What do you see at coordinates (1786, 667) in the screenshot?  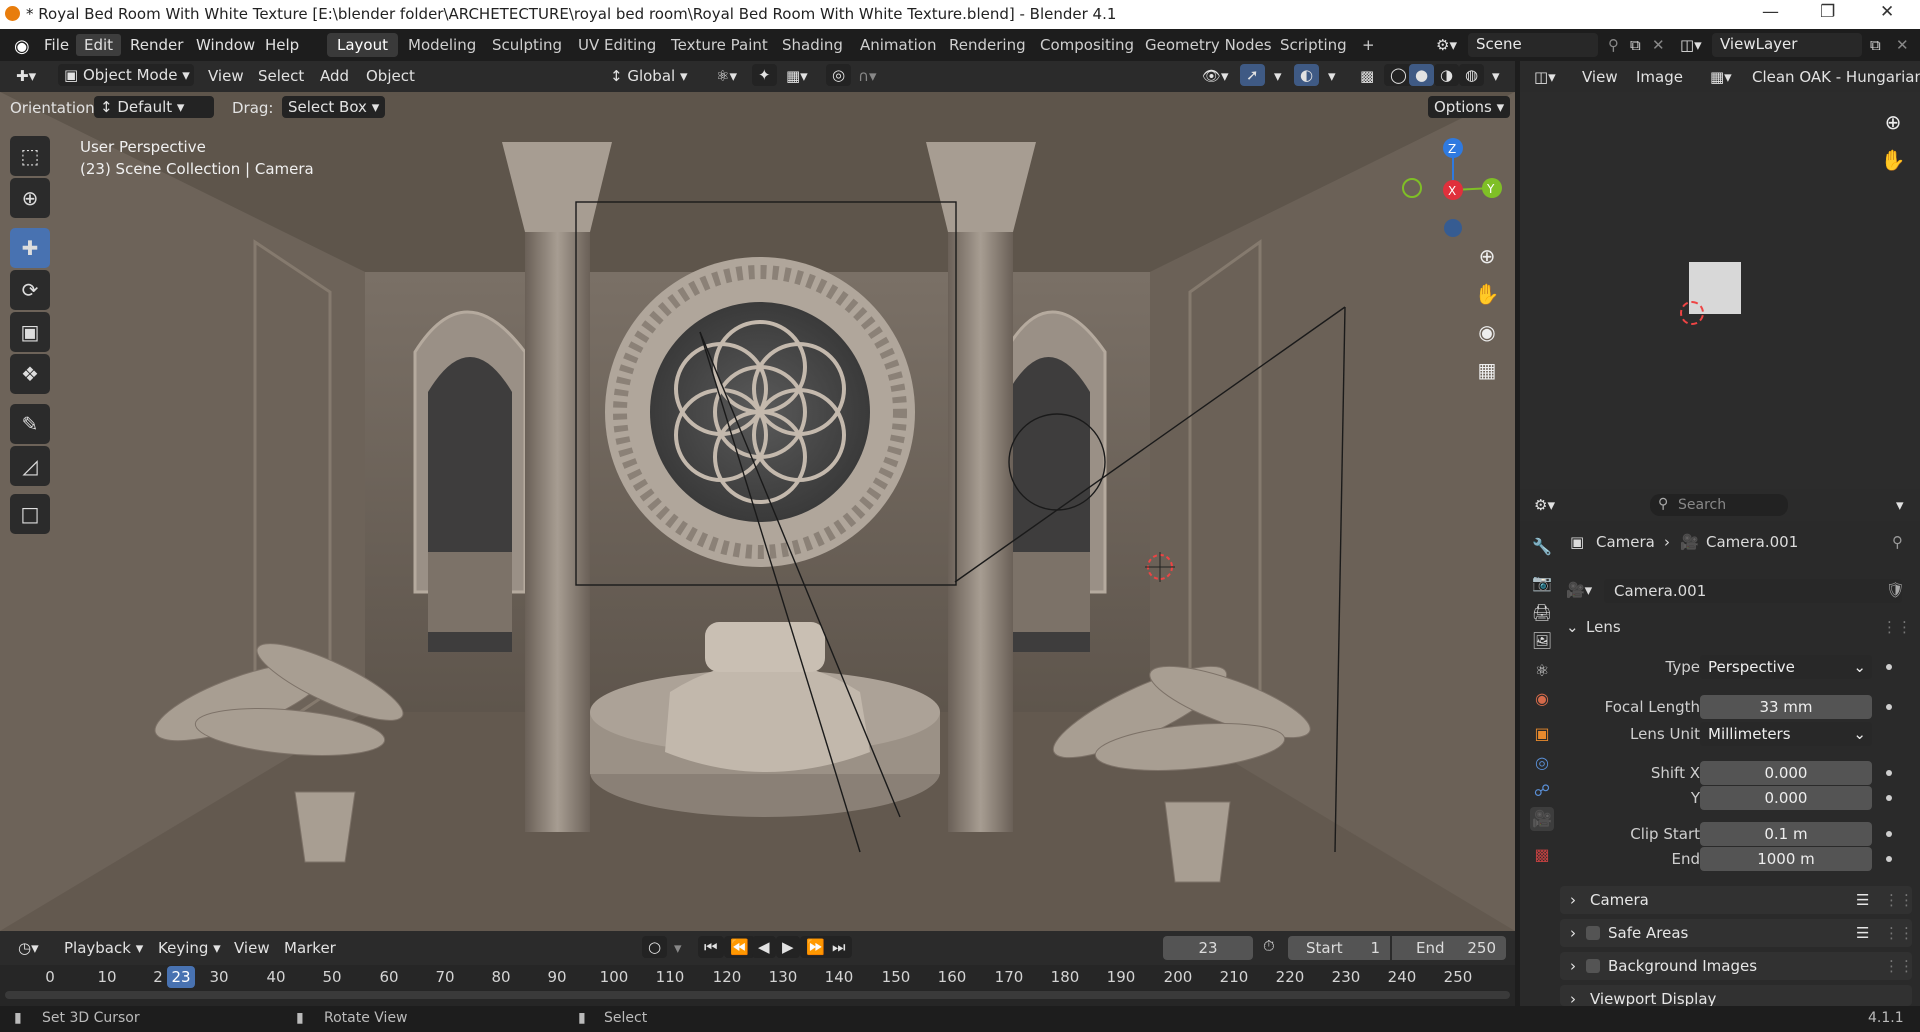 I see `type-dropdown: Perspective ⌄` at bounding box center [1786, 667].